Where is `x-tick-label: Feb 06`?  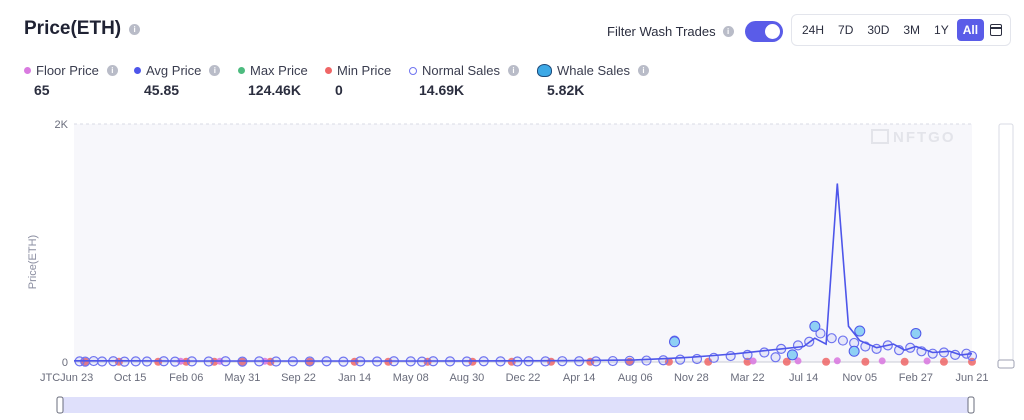 x-tick-label: Feb 06 is located at coordinates (186, 378).